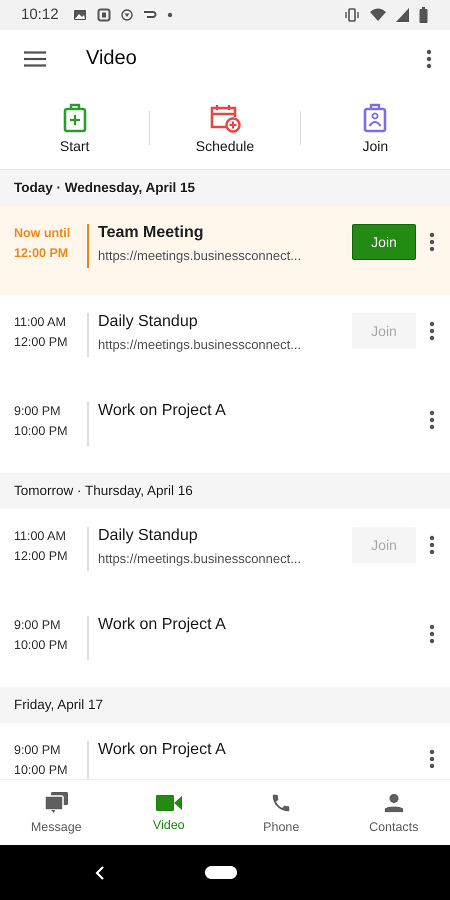 This screenshot has width=450, height=900. Describe the element at coordinates (79, 15) in the screenshot. I see `image-icon` at that location.